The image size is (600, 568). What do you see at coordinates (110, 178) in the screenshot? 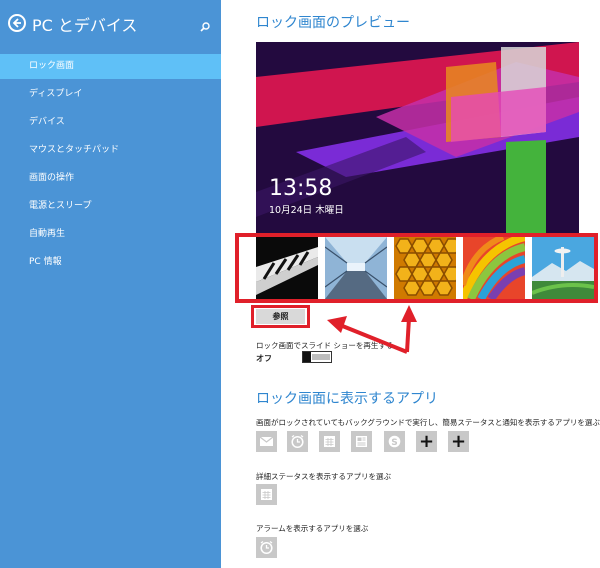
I see `sidebar-item-corners-edges: 画面の操作` at bounding box center [110, 178].